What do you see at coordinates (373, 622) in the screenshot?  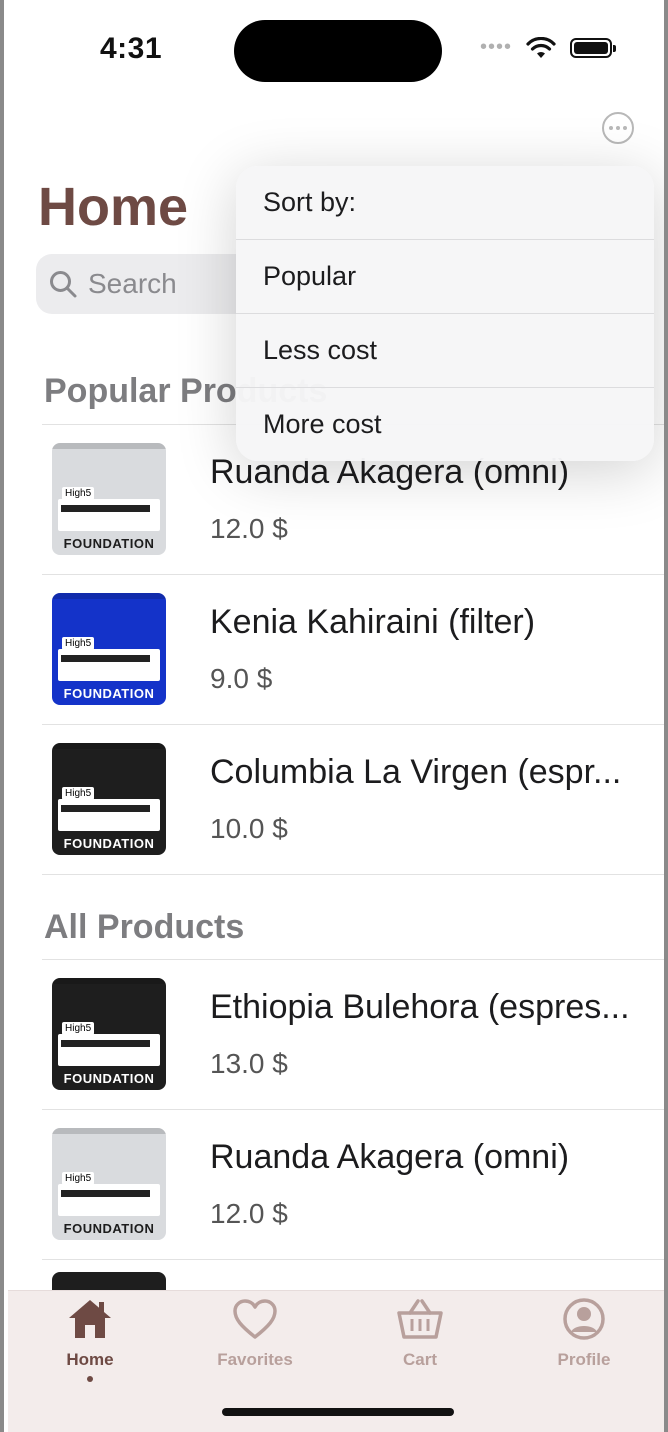 I see `product-name: Kenia Kahiraini (filter)` at bounding box center [373, 622].